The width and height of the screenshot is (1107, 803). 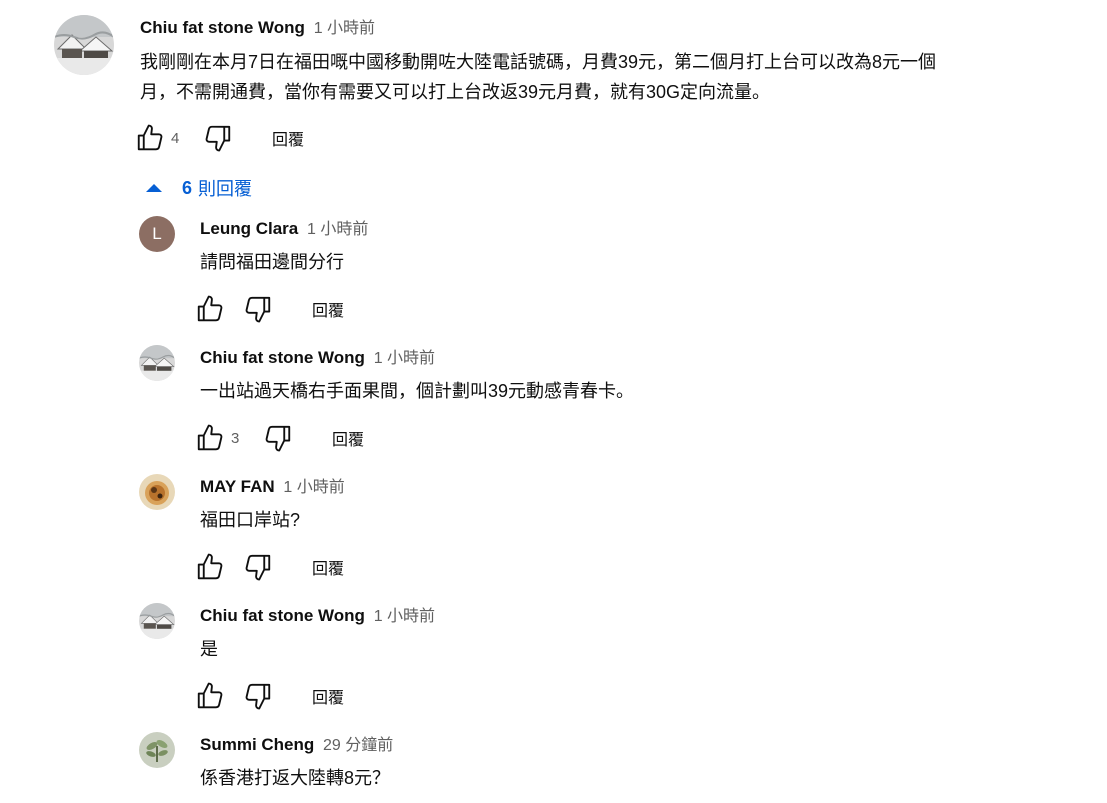 I want to click on reply-text: 係香港打返大陸轉8元？, so click(x=295, y=778).